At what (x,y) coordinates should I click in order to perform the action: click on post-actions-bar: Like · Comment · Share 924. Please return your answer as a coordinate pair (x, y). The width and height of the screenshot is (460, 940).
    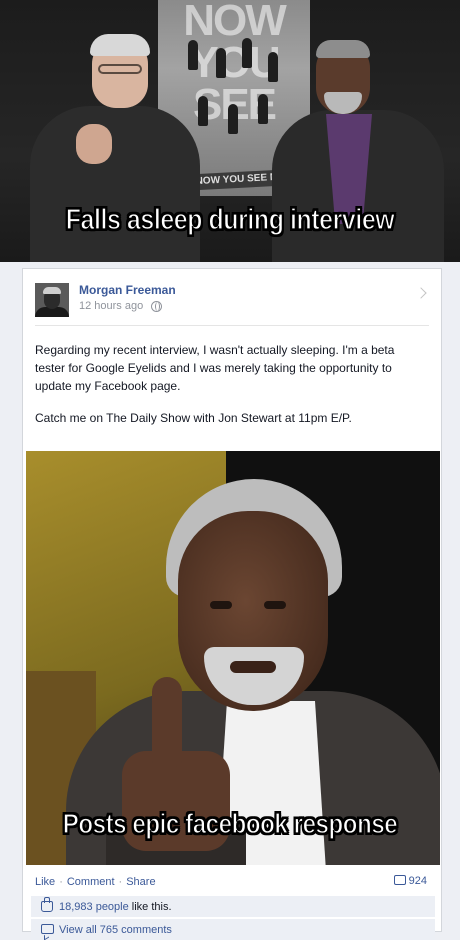
    Looking at the image, I should click on (232, 883).